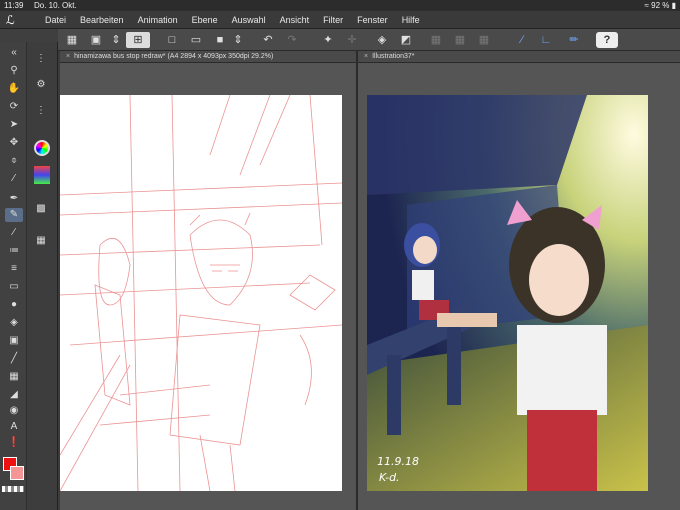 The height and width of the screenshot is (510, 680). What do you see at coordinates (328, 40) in the screenshot?
I see `sparkle-icon: ✦` at bounding box center [328, 40].